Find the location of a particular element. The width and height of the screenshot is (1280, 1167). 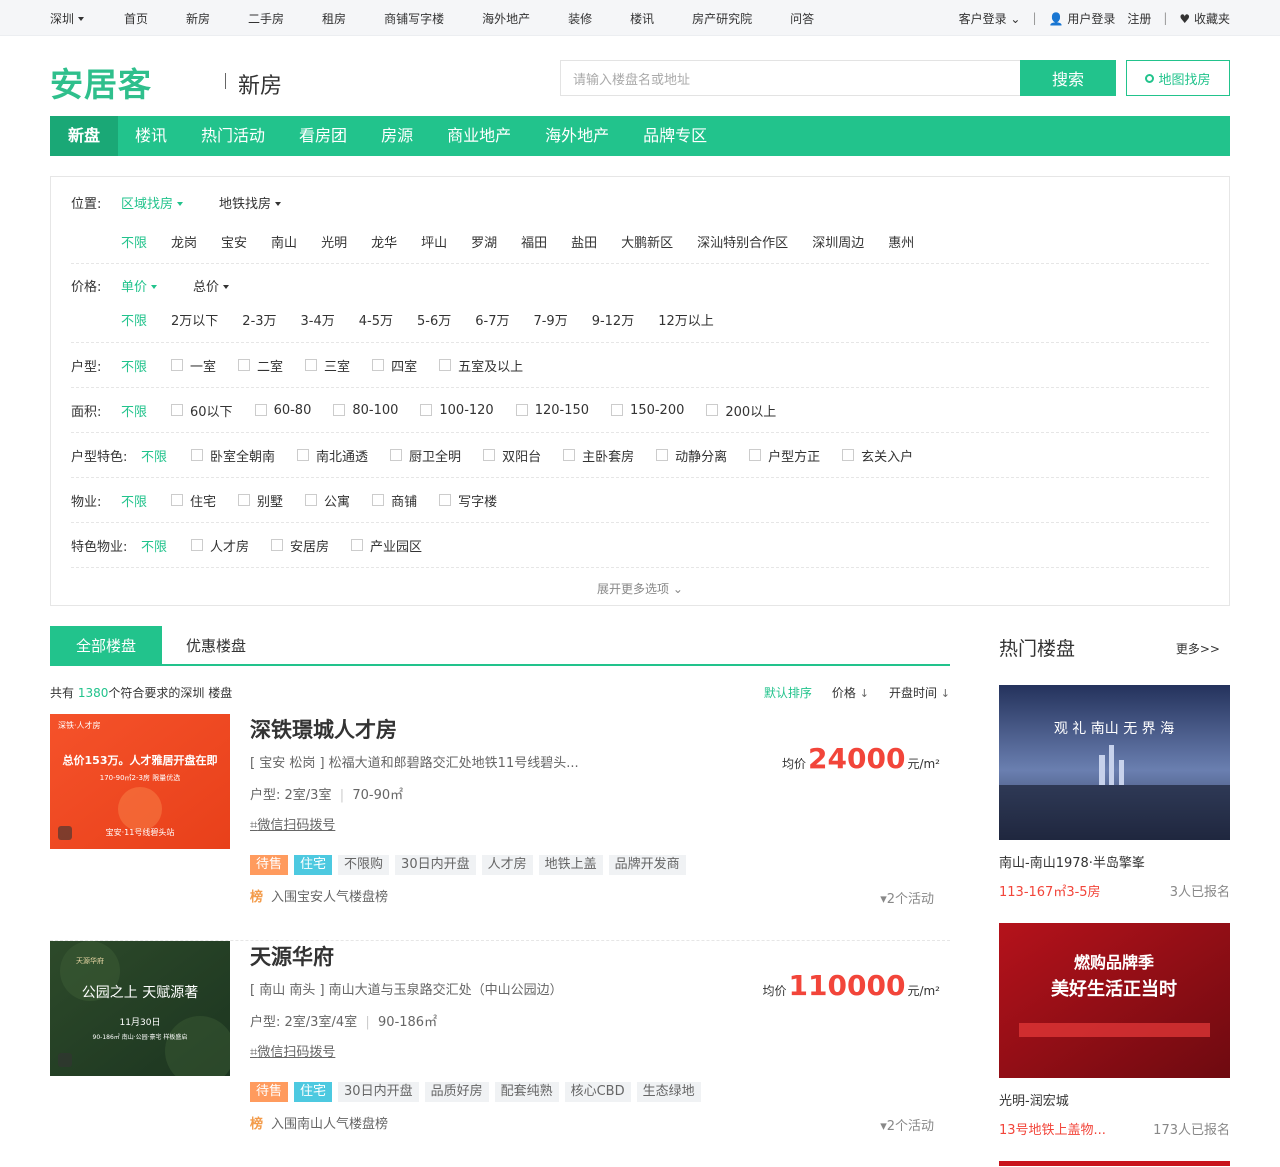

main-nav-item: 热门活动 is located at coordinates (233, 136).